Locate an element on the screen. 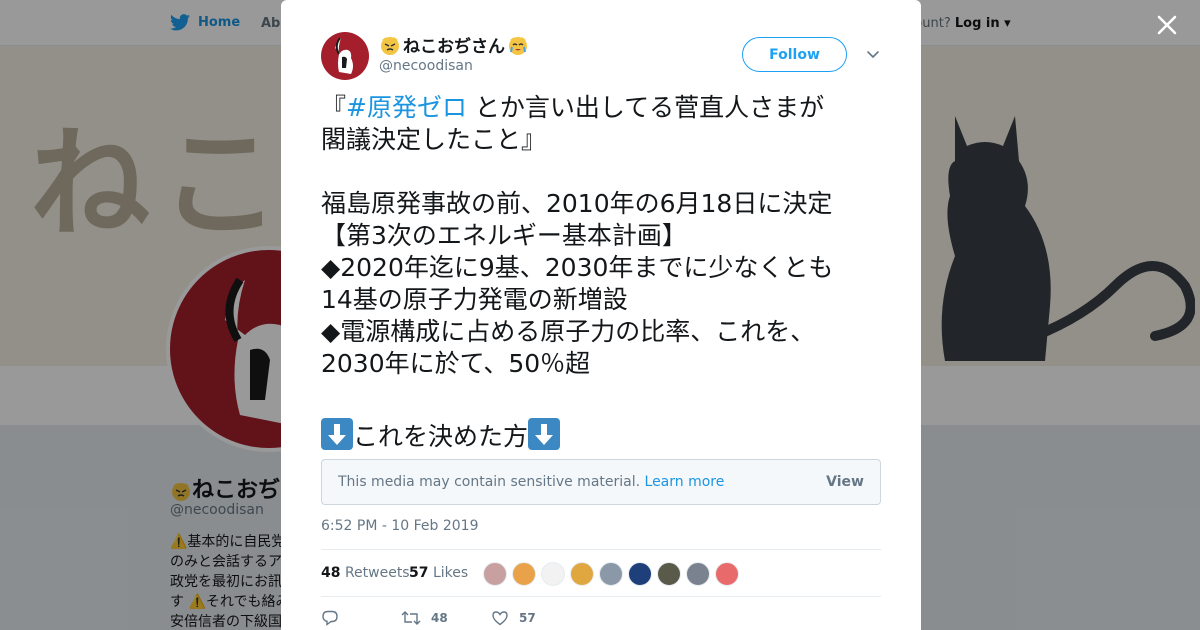 This screenshot has width=1200, height=630. author-name-text: ねこおぢさん is located at coordinates (454, 47).